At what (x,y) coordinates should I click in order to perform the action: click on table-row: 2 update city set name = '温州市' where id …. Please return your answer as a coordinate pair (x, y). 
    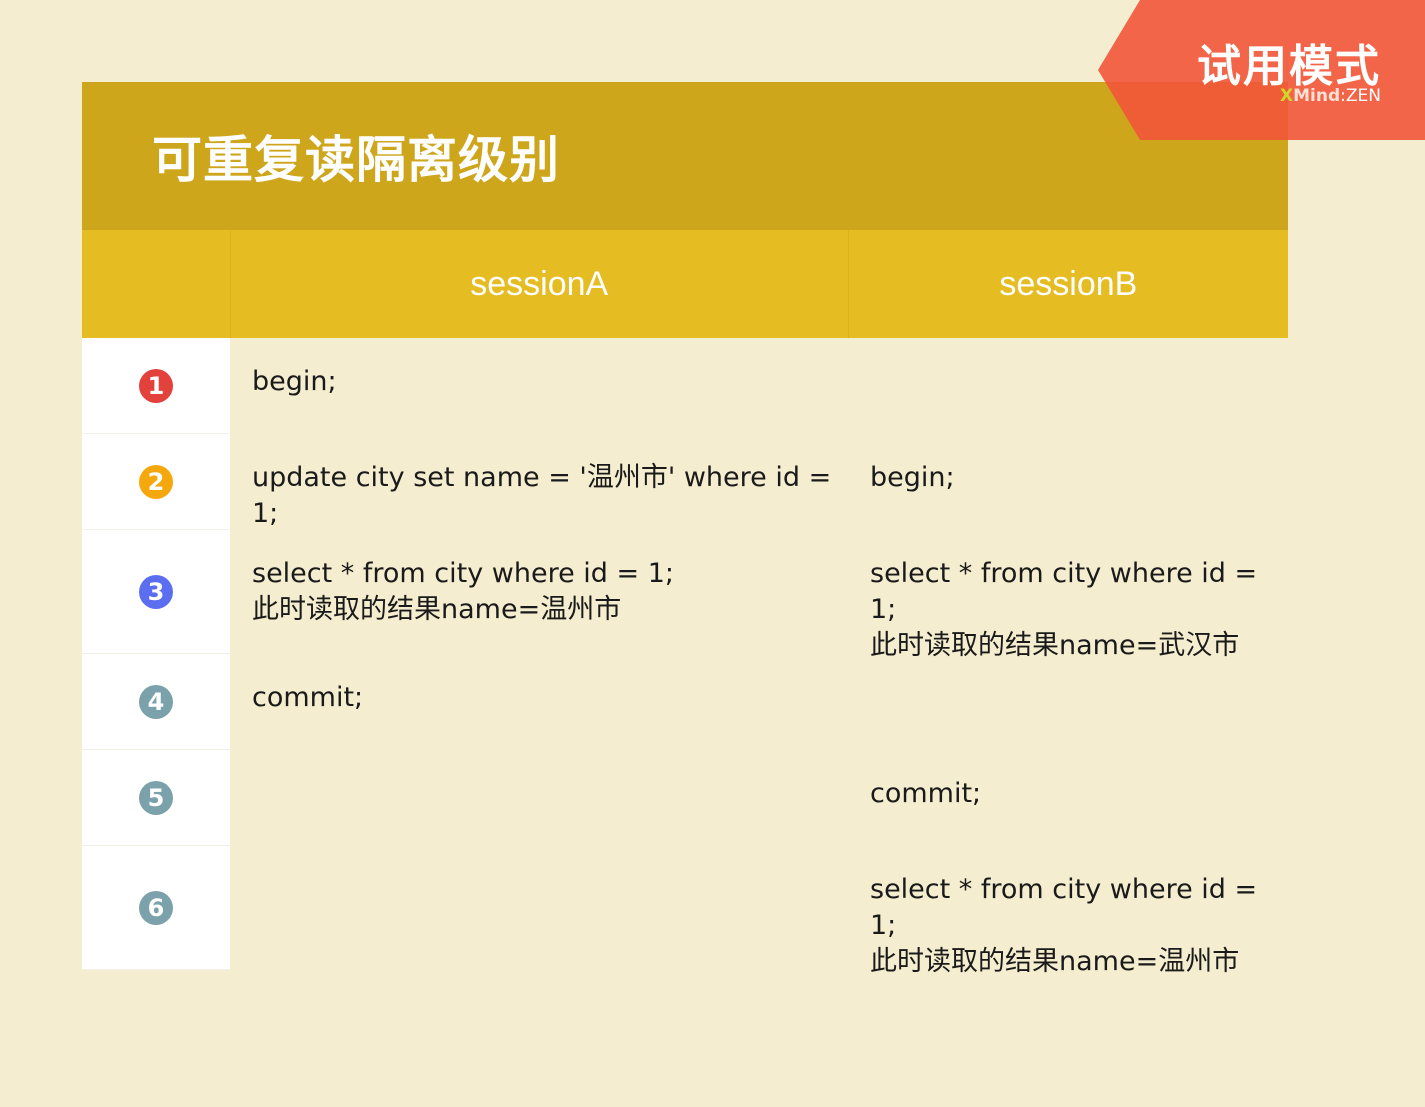
    Looking at the image, I should click on (685, 482).